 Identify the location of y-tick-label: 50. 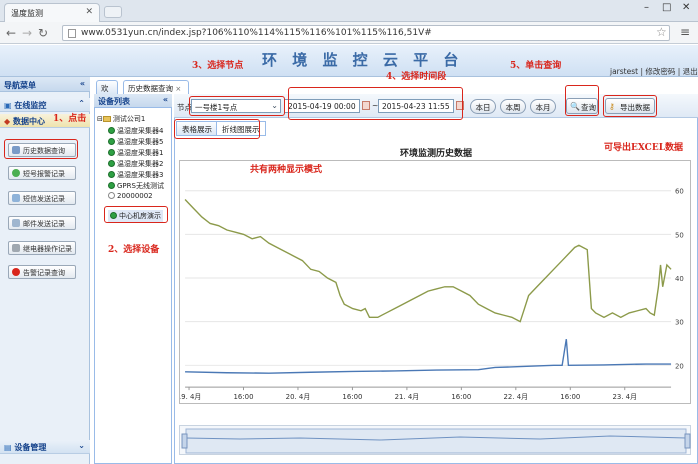
(679, 235).